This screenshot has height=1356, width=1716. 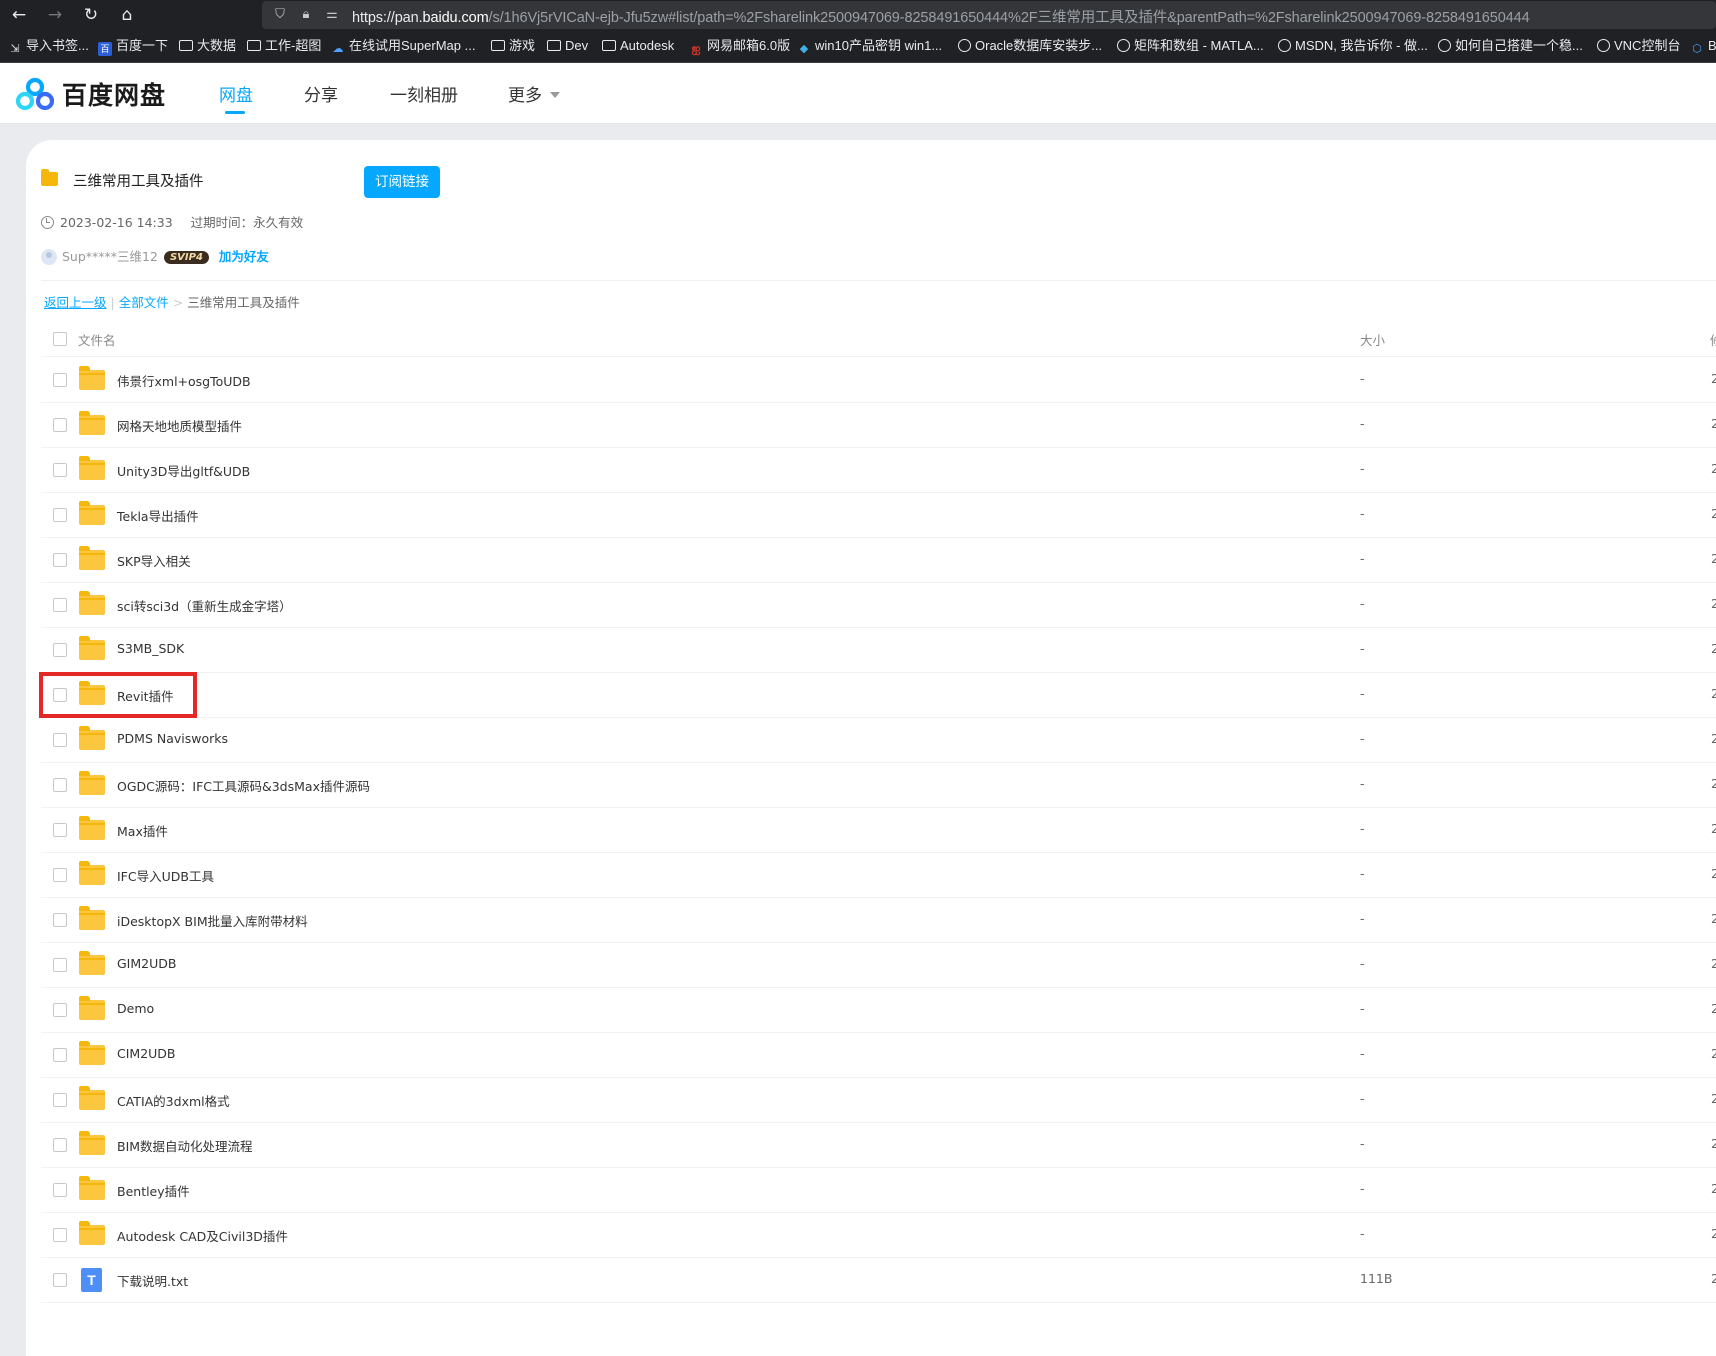 I want to click on file-name-link: Tekla导出插件, so click(x=158, y=515).